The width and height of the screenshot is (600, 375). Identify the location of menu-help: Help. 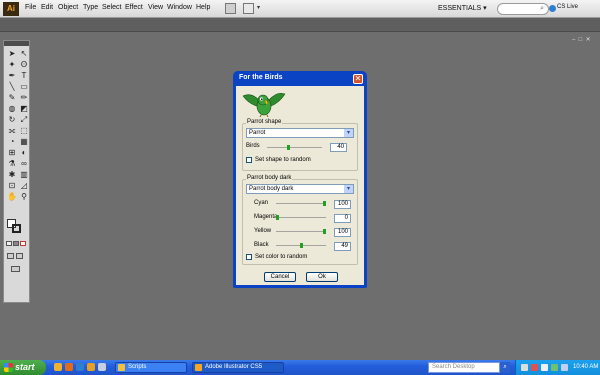
(203, 7).